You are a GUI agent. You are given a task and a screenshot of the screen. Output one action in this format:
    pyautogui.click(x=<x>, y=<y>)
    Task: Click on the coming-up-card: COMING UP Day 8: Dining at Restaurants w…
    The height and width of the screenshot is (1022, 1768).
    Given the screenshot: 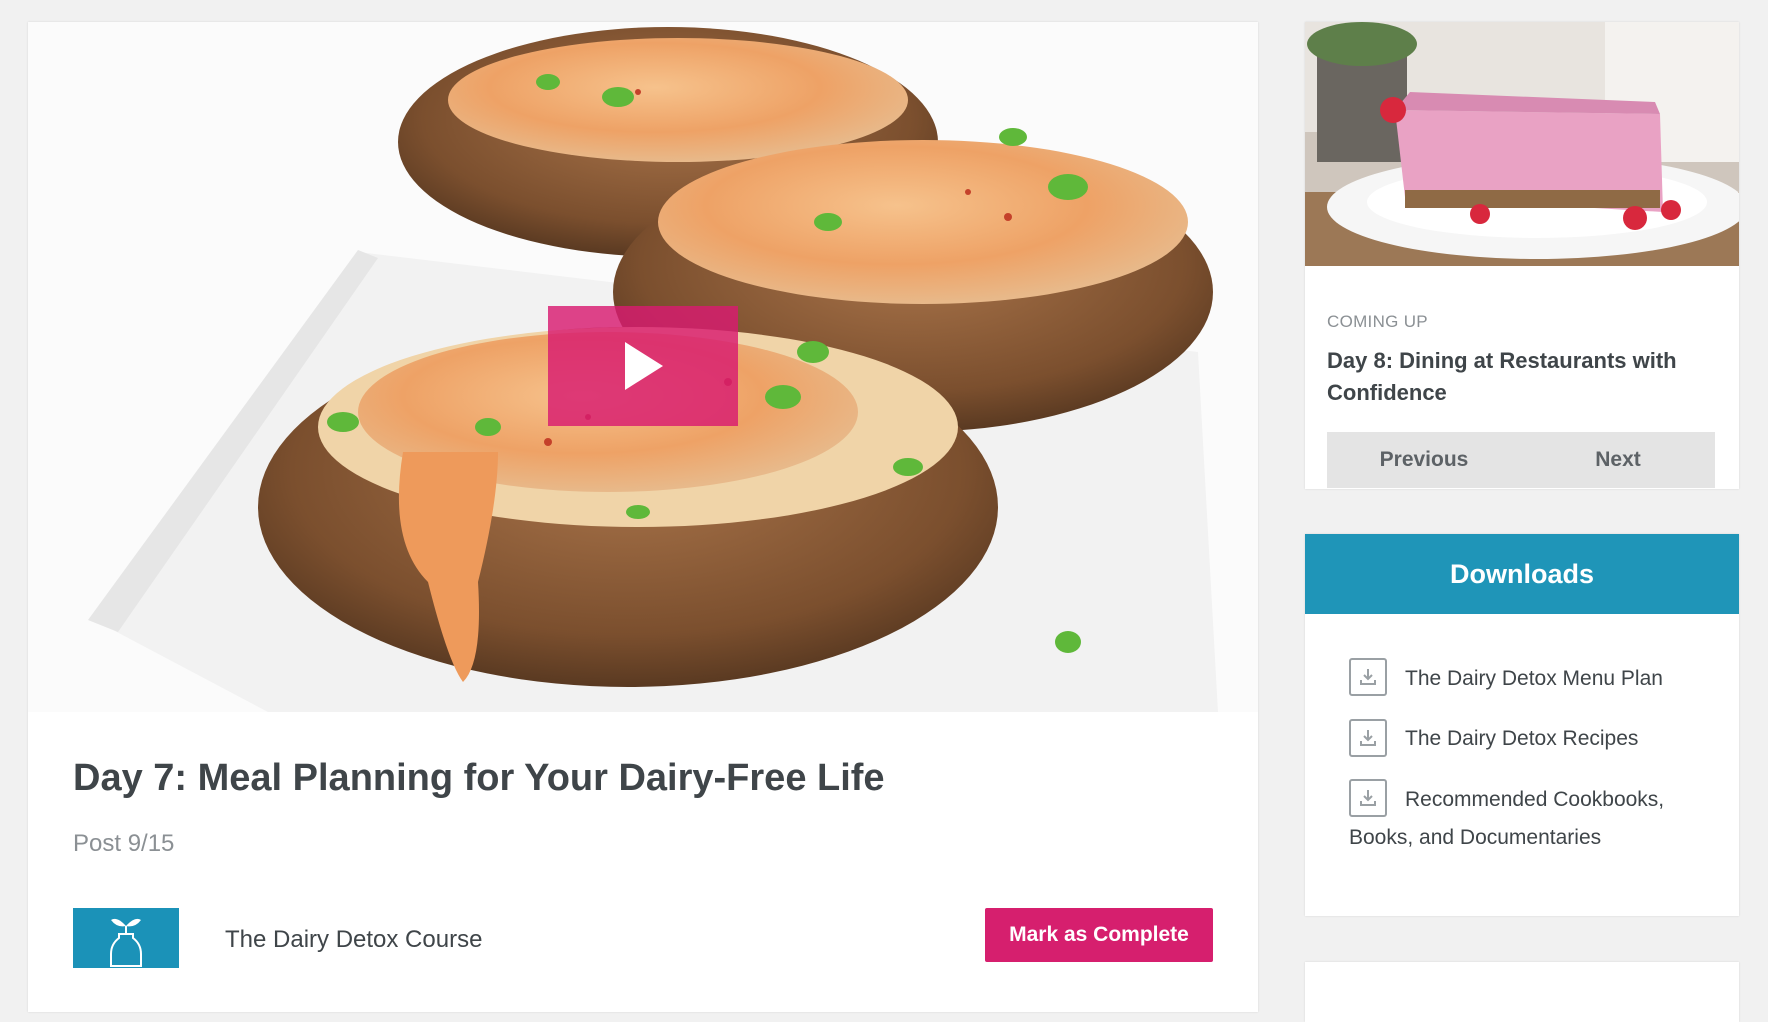 What is the action you would take?
    pyautogui.click(x=1522, y=255)
    